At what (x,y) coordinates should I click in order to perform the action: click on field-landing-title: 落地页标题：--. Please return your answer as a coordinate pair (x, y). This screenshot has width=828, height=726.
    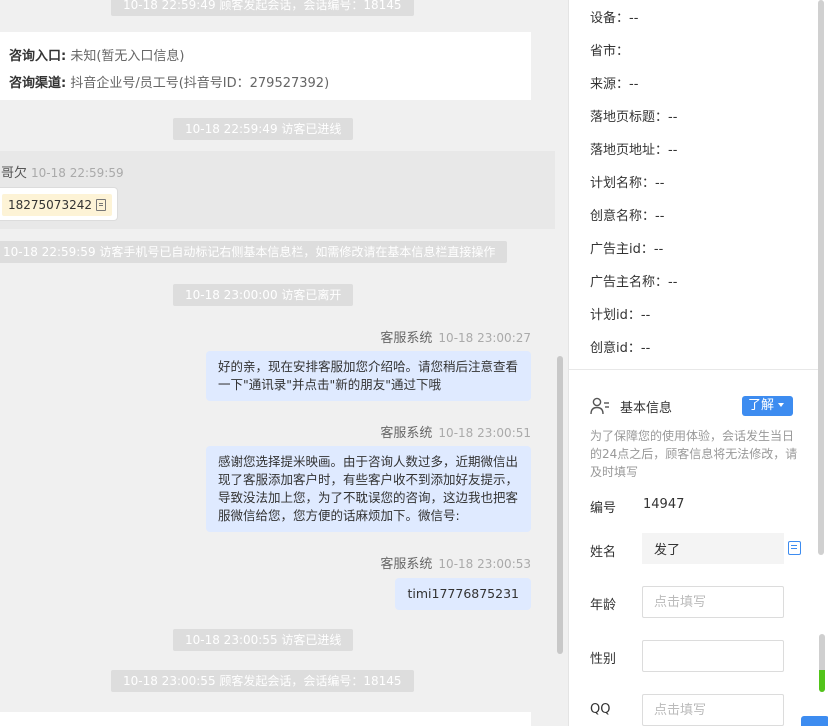
    Looking at the image, I should click on (633, 115).